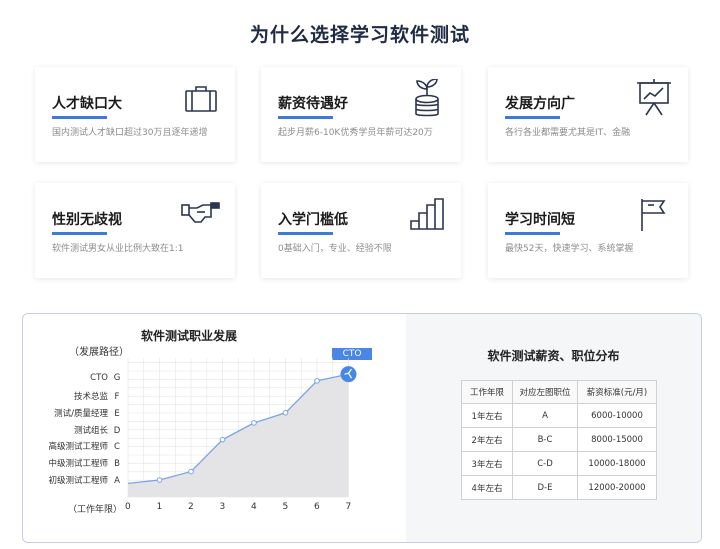 Image resolution: width=720 pixels, height=549 pixels. What do you see at coordinates (313, 220) in the screenshot?
I see `card-title: 入学门槛低` at bounding box center [313, 220].